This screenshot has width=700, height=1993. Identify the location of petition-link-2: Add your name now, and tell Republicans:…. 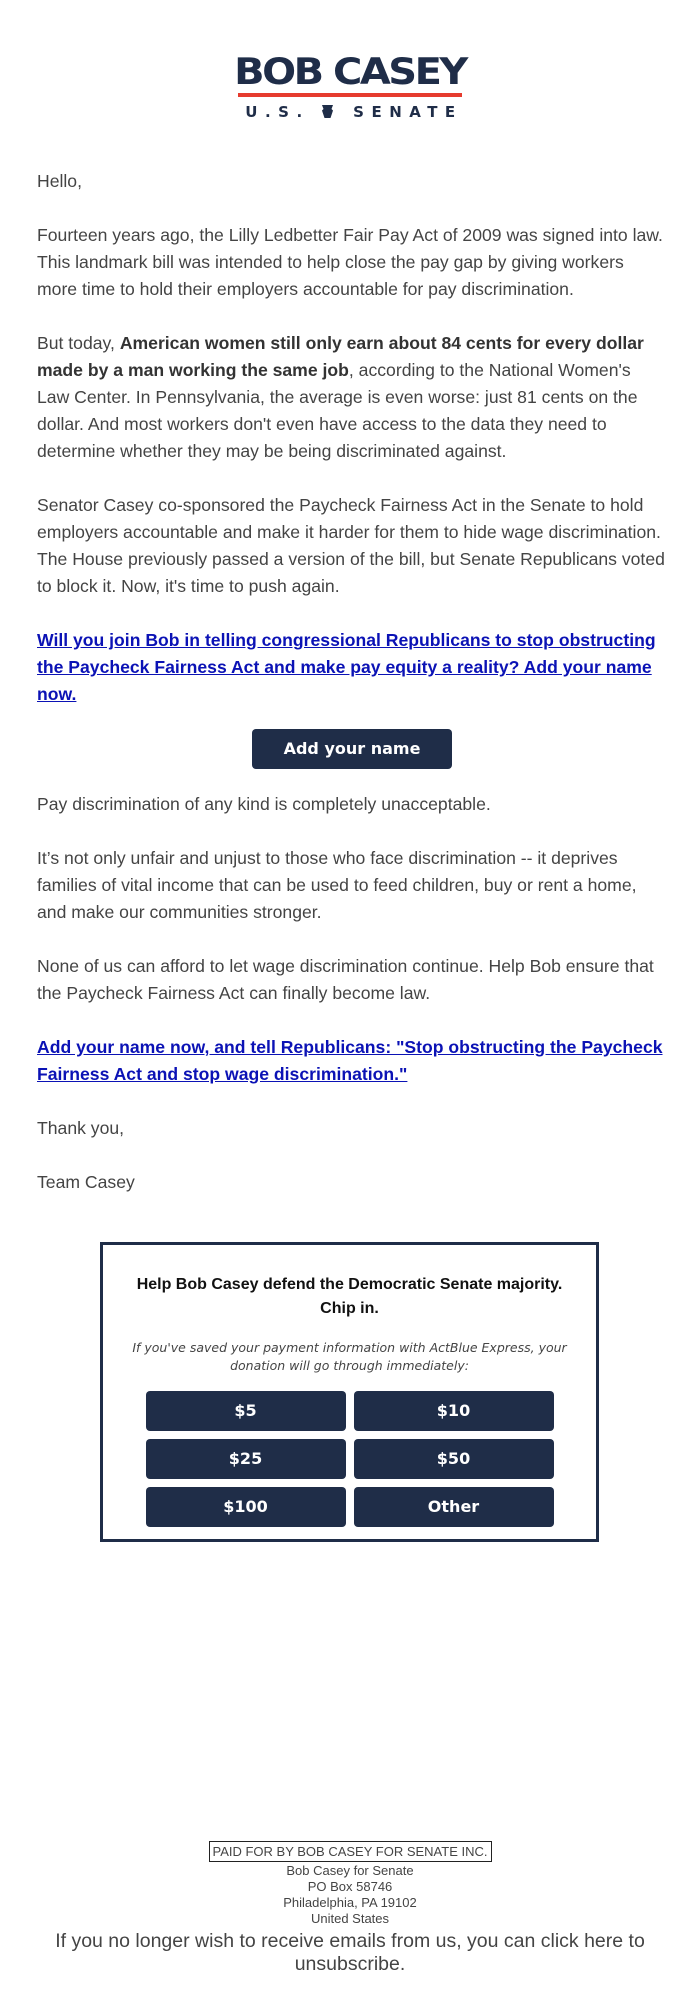
(350, 1060).